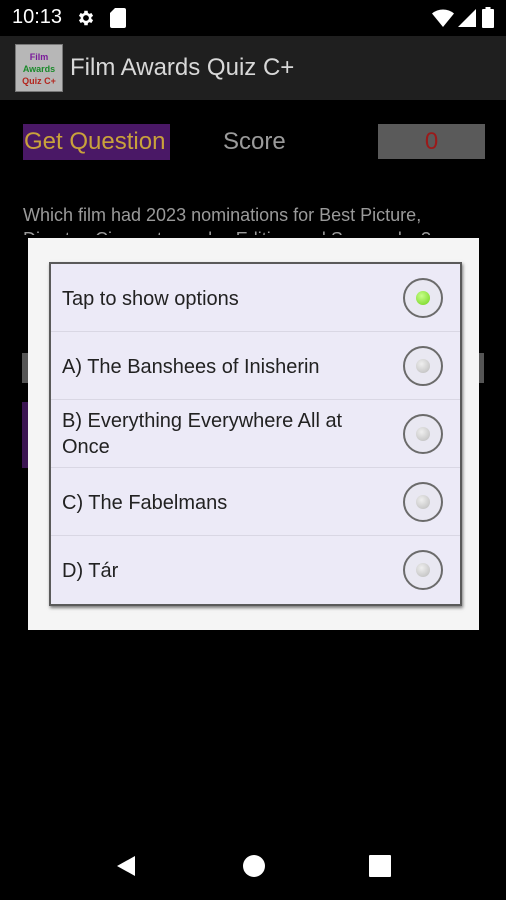  I want to click on logo-line-2: Awards, so click(39, 69).